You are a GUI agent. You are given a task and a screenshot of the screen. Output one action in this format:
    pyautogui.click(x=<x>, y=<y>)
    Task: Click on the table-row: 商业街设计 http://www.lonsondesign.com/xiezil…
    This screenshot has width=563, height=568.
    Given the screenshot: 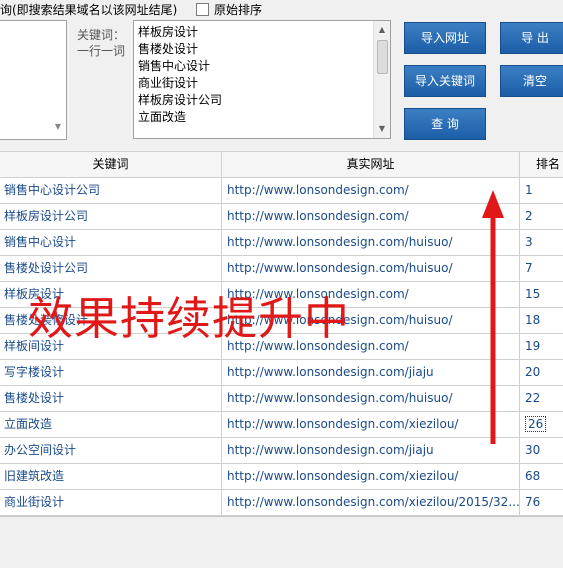 What is the action you would take?
    pyautogui.click(x=281, y=502)
    